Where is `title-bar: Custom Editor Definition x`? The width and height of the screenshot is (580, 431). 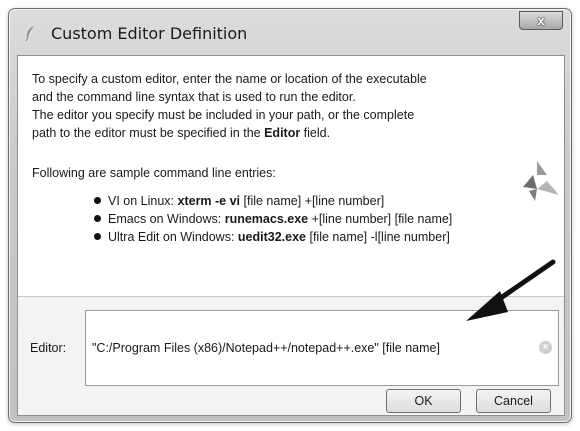
title-bar: Custom Editor Definition x is located at coordinates (290, 32).